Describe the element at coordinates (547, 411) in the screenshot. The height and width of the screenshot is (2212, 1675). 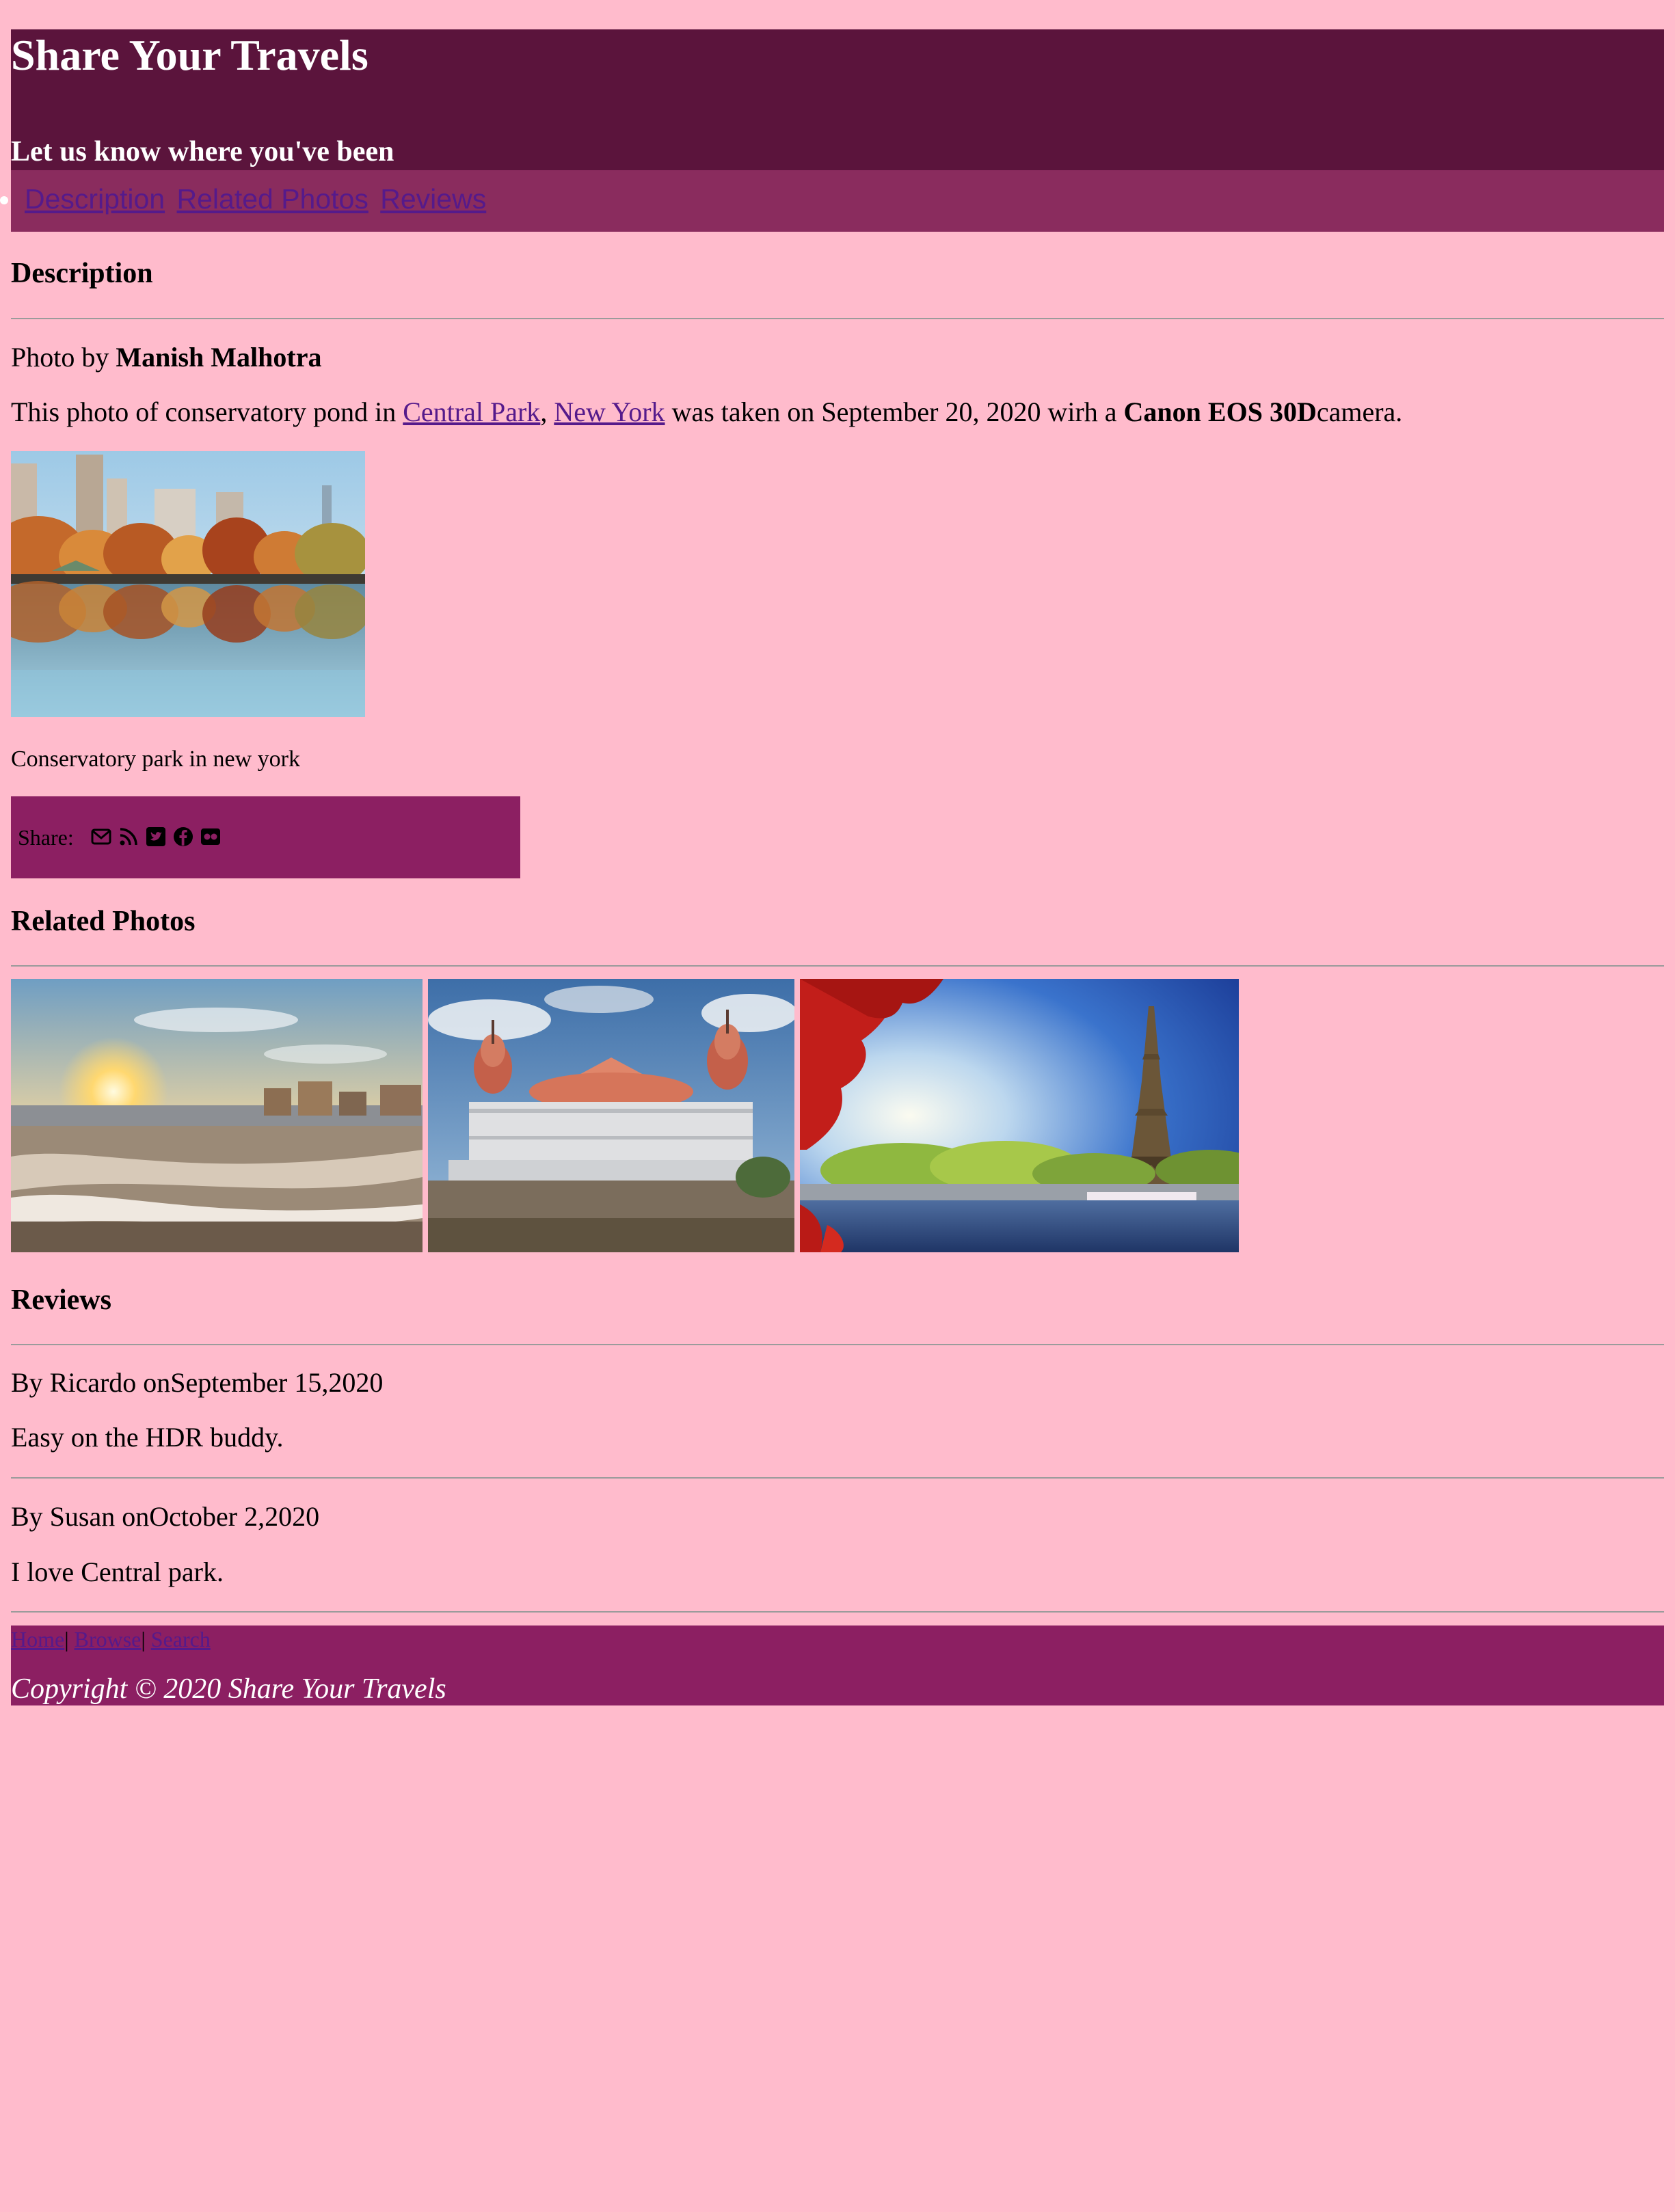
I see `description-comma: ,` at that location.